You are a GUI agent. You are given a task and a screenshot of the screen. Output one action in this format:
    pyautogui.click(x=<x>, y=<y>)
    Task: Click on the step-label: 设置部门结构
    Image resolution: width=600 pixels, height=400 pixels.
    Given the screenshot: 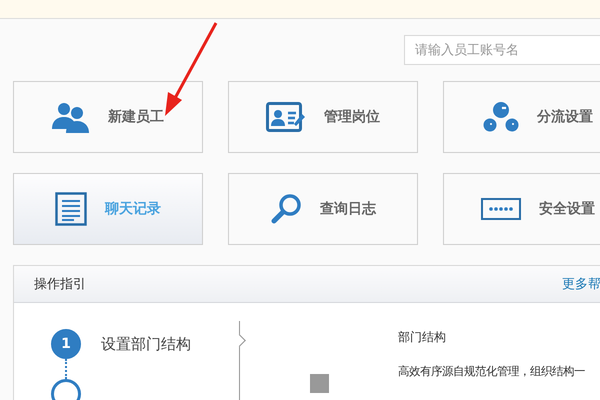 What is the action you would take?
    pyautogui.click(x=146, y=344)
    